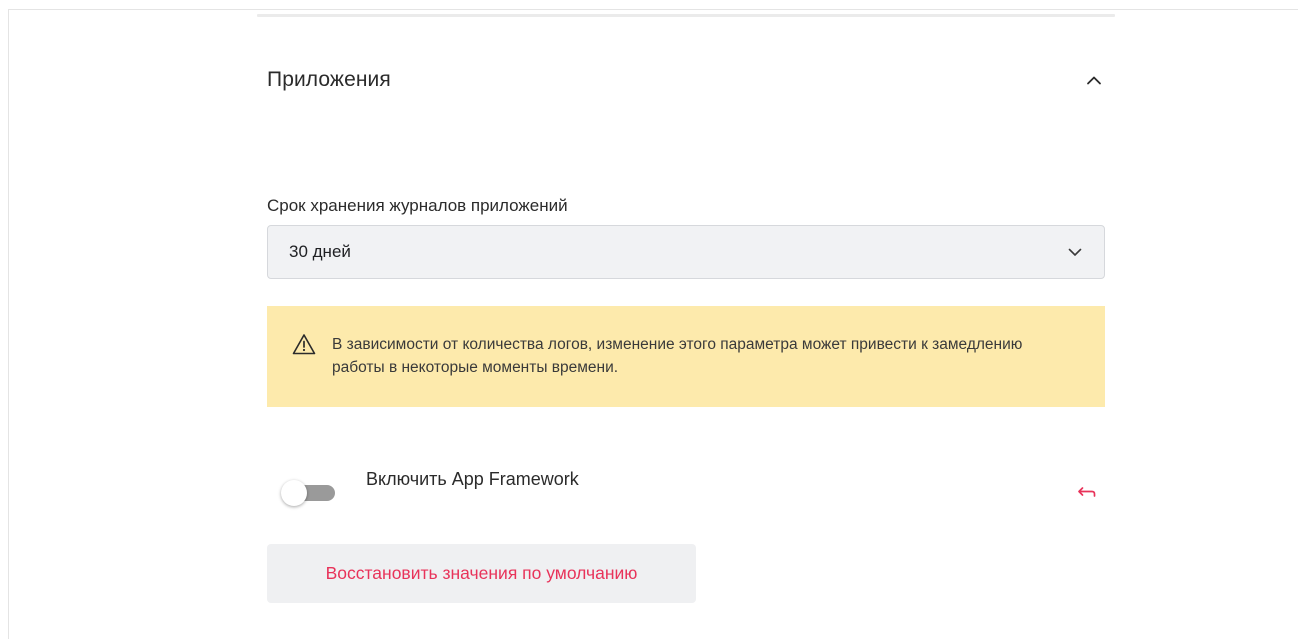  I want to click on page-border-top, so click(653, 9).